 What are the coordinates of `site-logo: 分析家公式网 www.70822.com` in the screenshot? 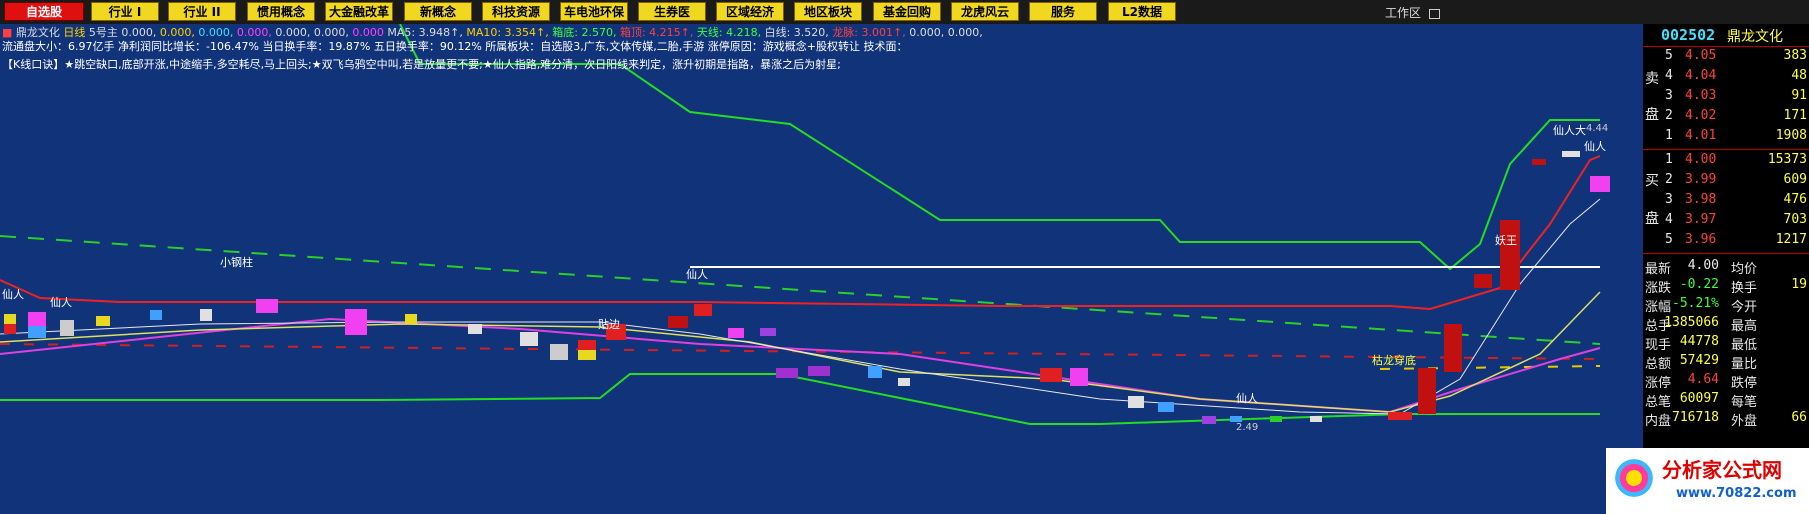 It's located at (1707, 481).